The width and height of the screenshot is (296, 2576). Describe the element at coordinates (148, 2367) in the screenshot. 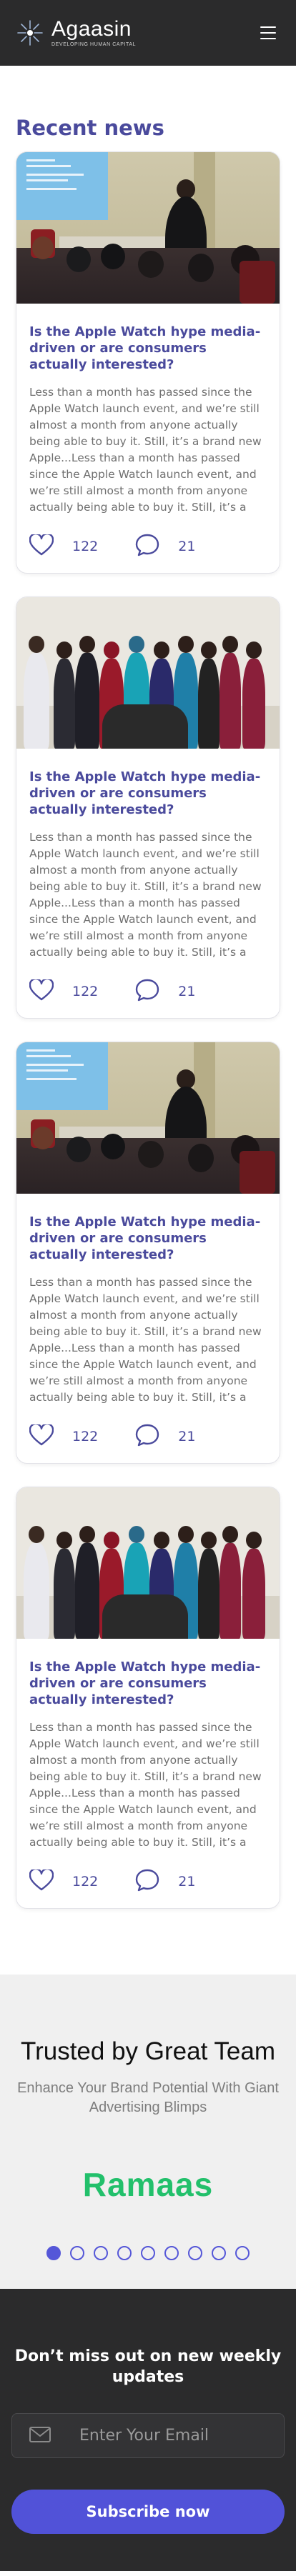

I see `newsletter-title: Don’t miss out on new weekly updates` at that location.